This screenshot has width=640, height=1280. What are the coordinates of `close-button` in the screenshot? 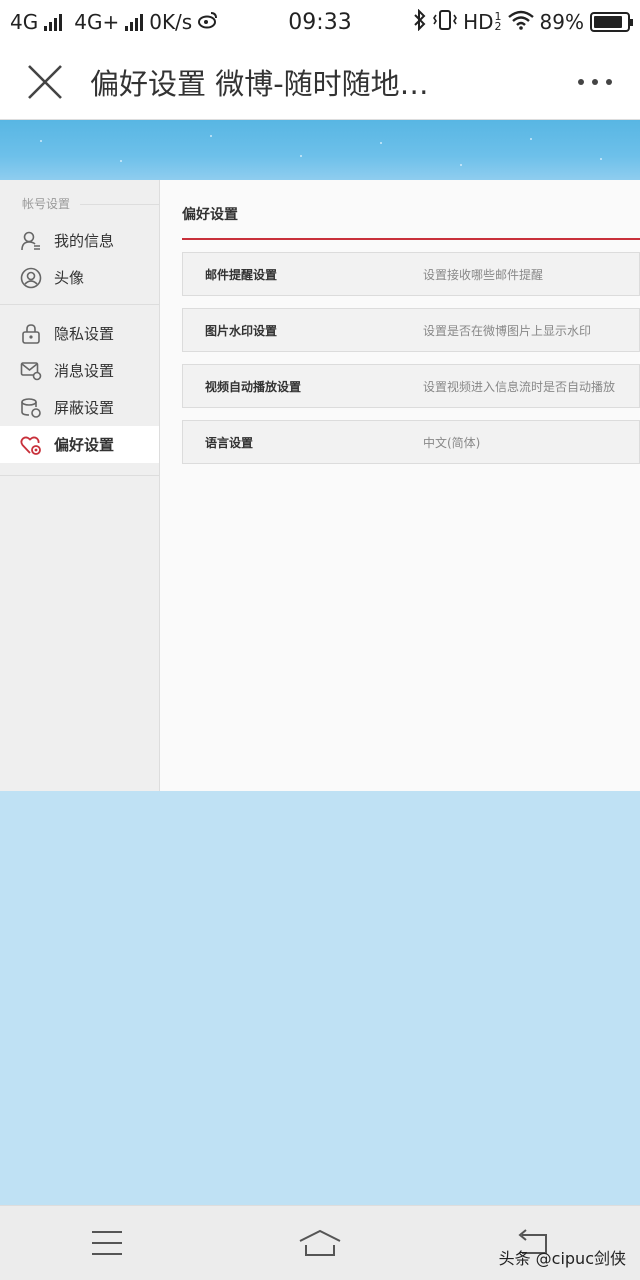 It's located at (45, 82).